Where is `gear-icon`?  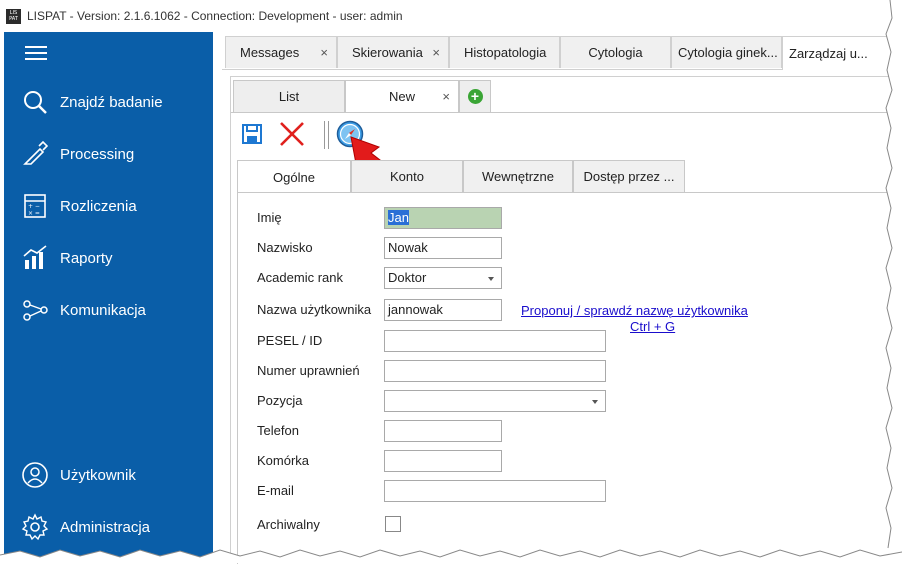
gear-icon is located at coordinates (35, 527).